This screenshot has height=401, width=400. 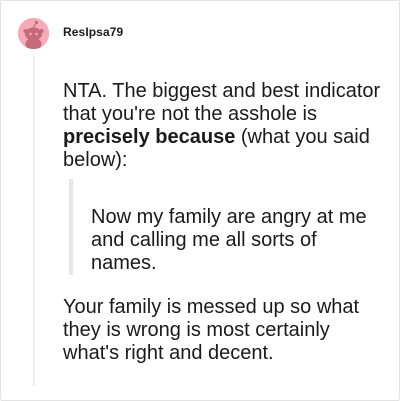 What do you see at coordinates (149, 137) in the screenshot?
I see `comment-bold-text: precisely because` at bounding box center [149, 137].